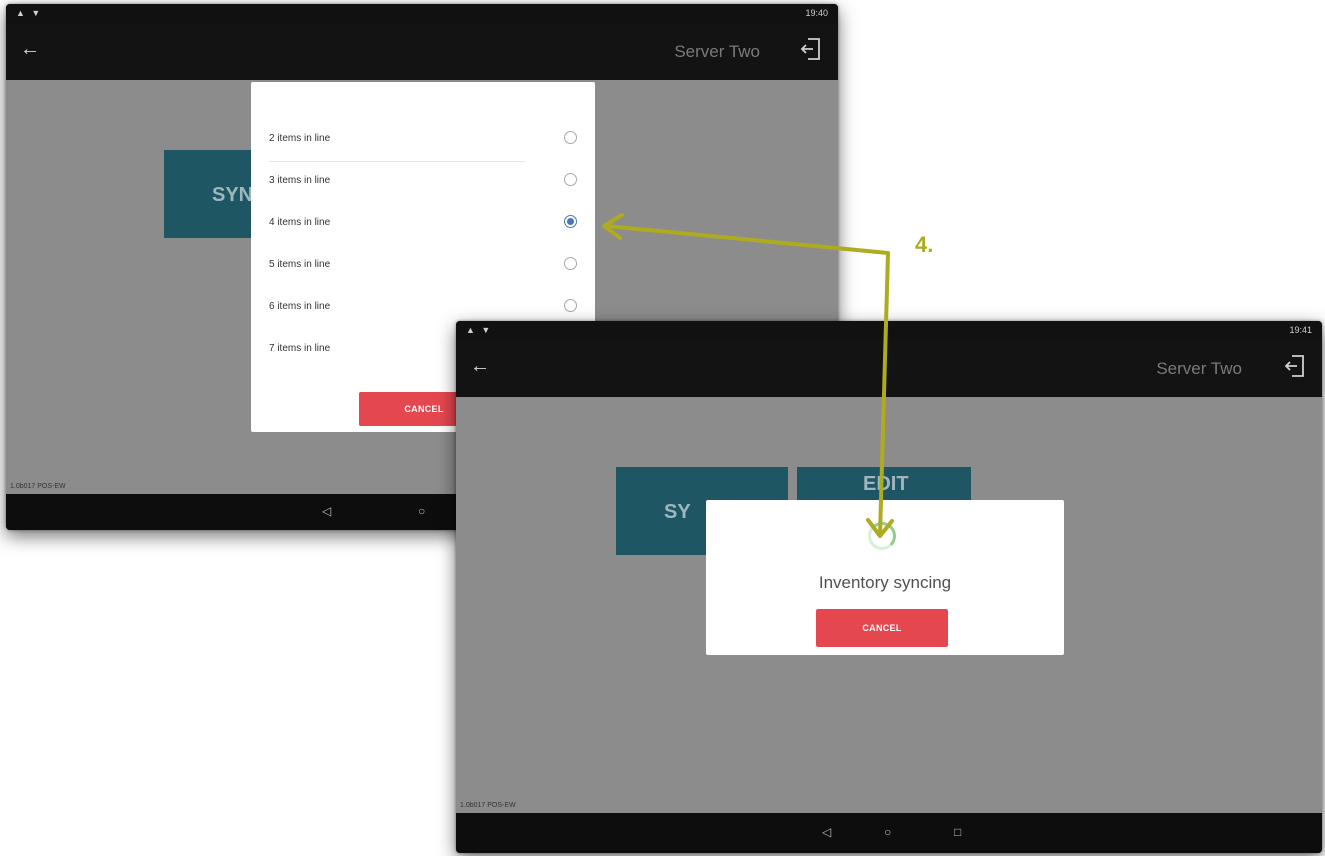 This screenshot has height=856, width=1325. I want to click on connector-line, so click(747, 380).